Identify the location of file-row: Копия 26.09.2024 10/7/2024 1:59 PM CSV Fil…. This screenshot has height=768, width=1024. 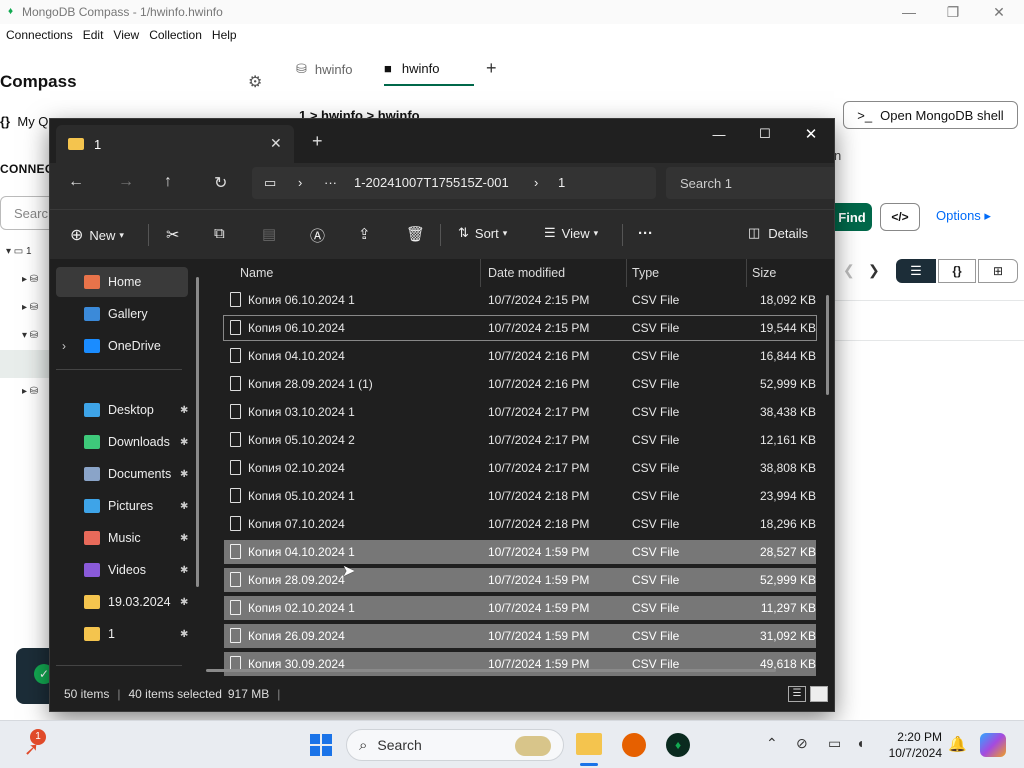
(520, 636).